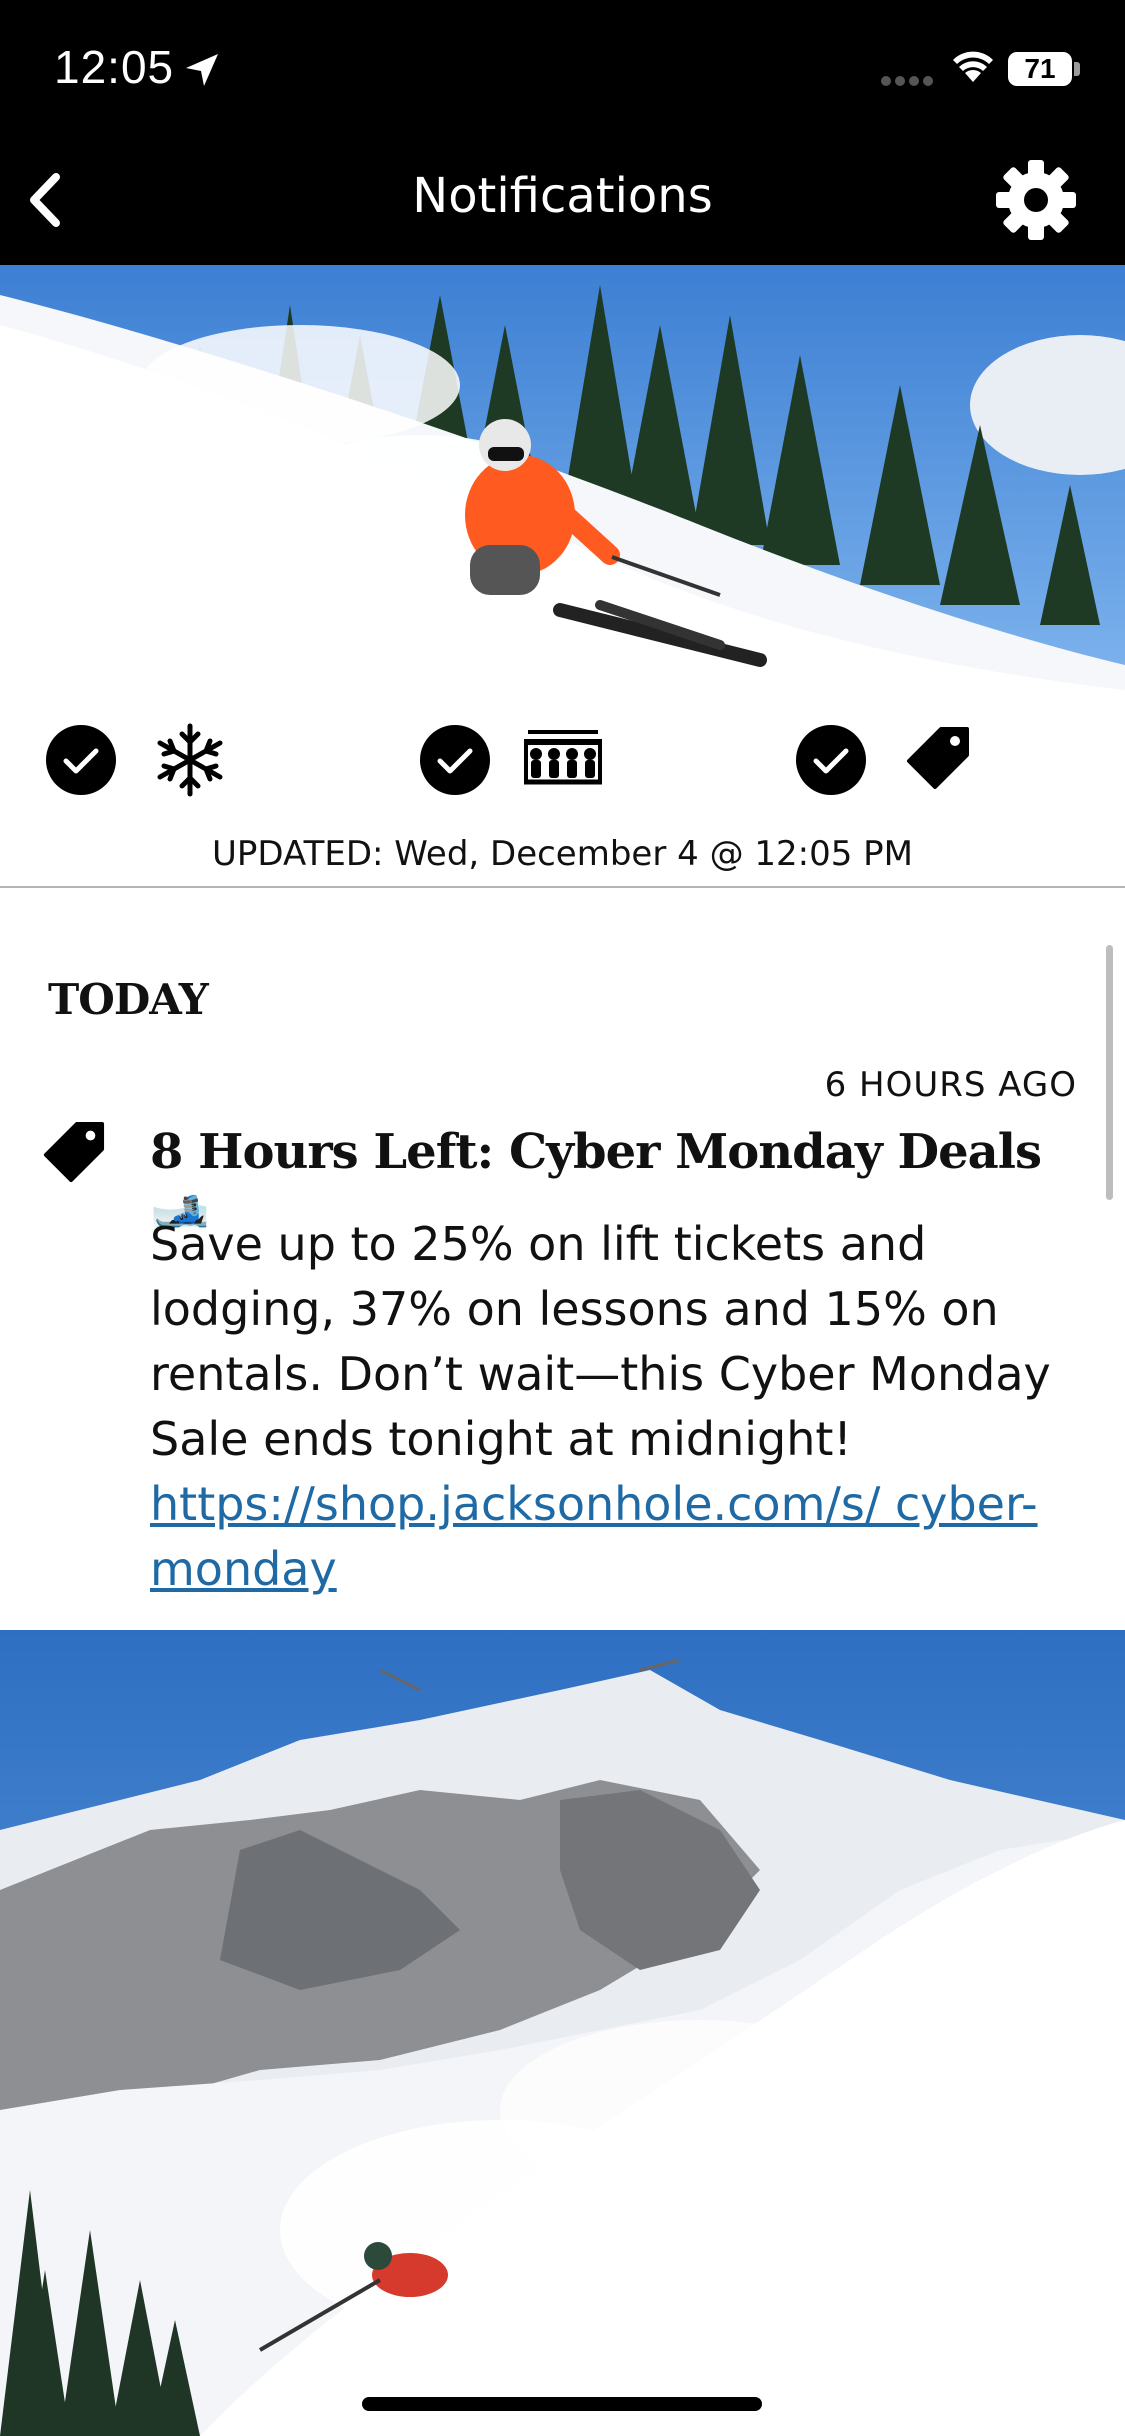 The width and height of the screenshot is (1125, 2436). What do you see at coordinates (950, 1085) in the screenshot?
I see `notification-time-ago: 6 HOURS AGO` at bounding box center [950, 1085].